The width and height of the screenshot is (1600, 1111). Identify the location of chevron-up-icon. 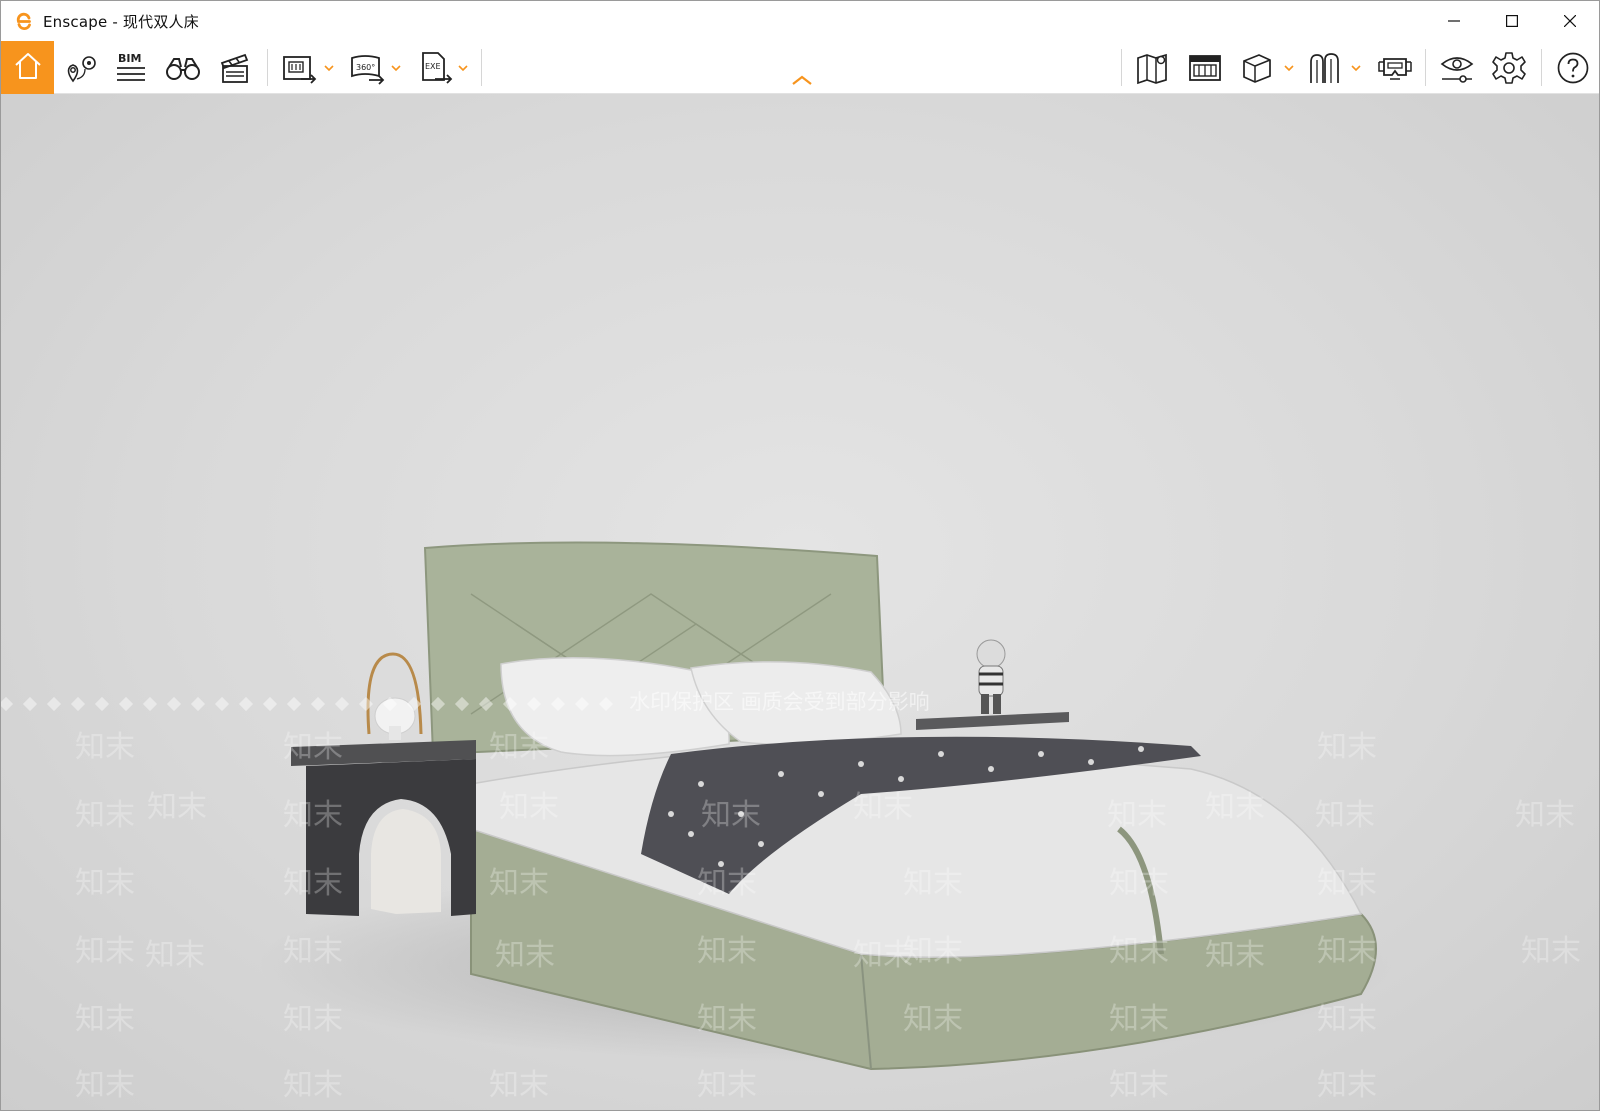
(802, 80).